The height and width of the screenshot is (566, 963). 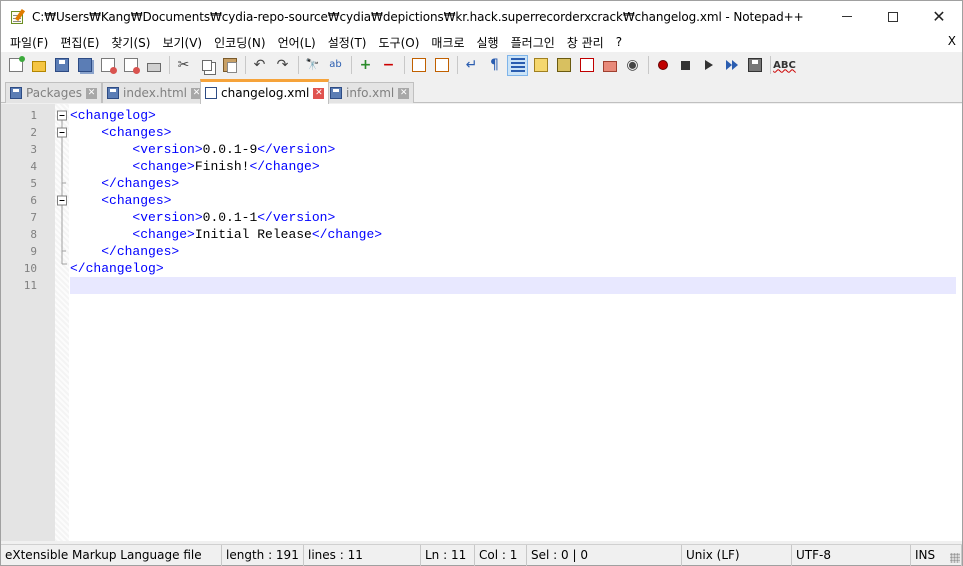 I want to click on menu-settings: 설정(T), so click(x=347, y=42).